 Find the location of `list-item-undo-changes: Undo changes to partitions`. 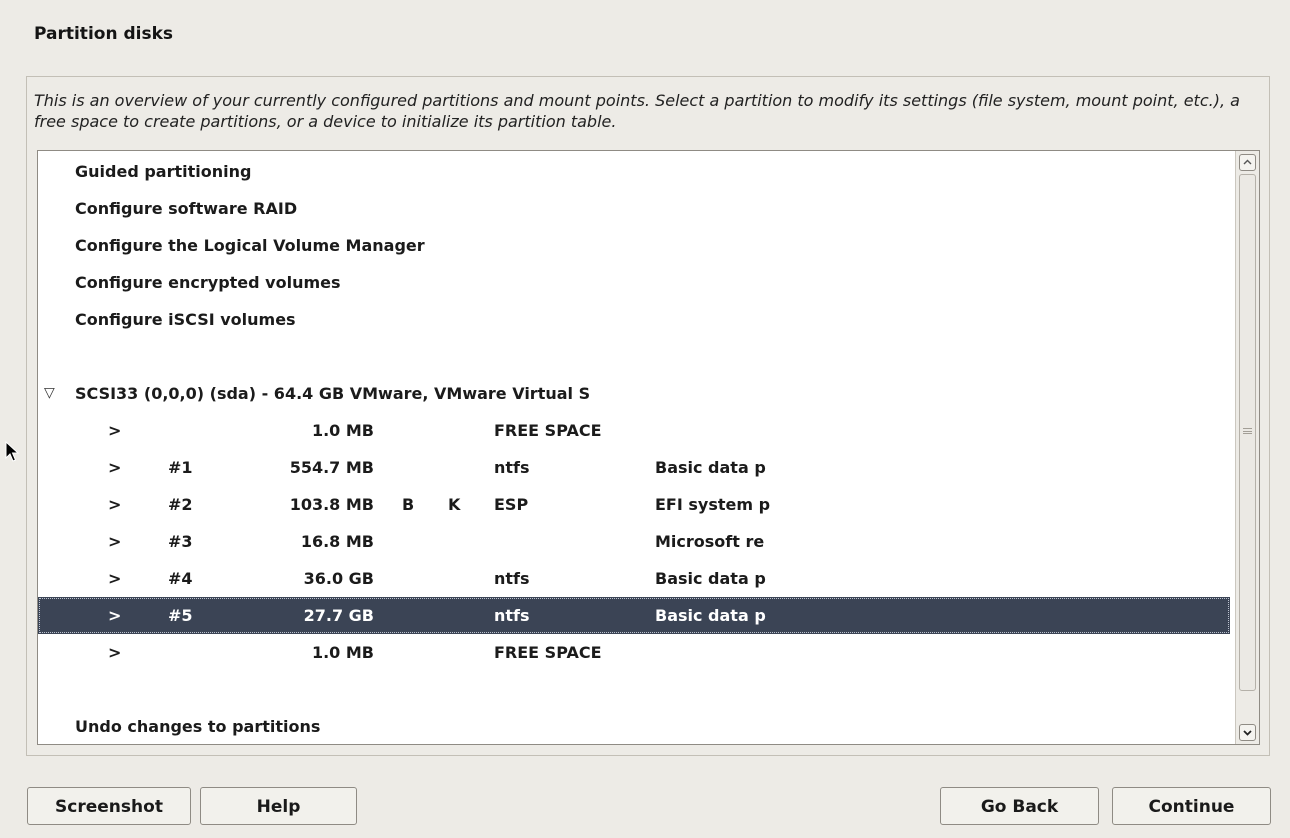

list-item-undo-changes: Undo changes to partitions is located at coordinates (634, 726).